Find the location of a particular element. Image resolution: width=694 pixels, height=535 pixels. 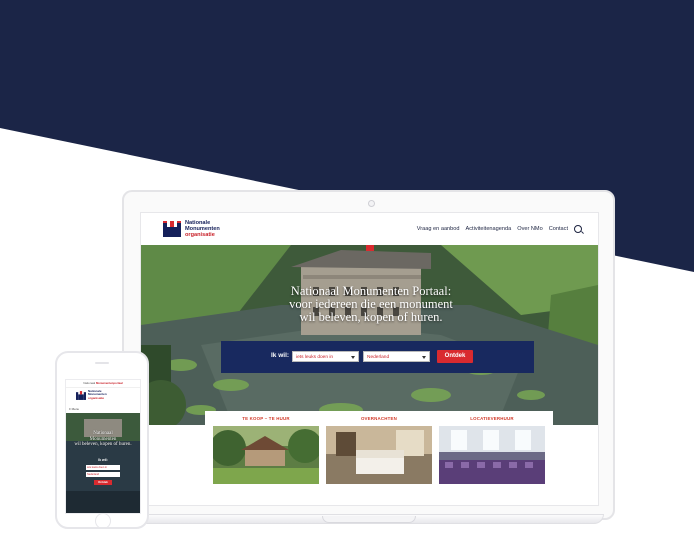

phone-topbar: Nationaal Monumentenportaal is located at coordinates (103, 384).